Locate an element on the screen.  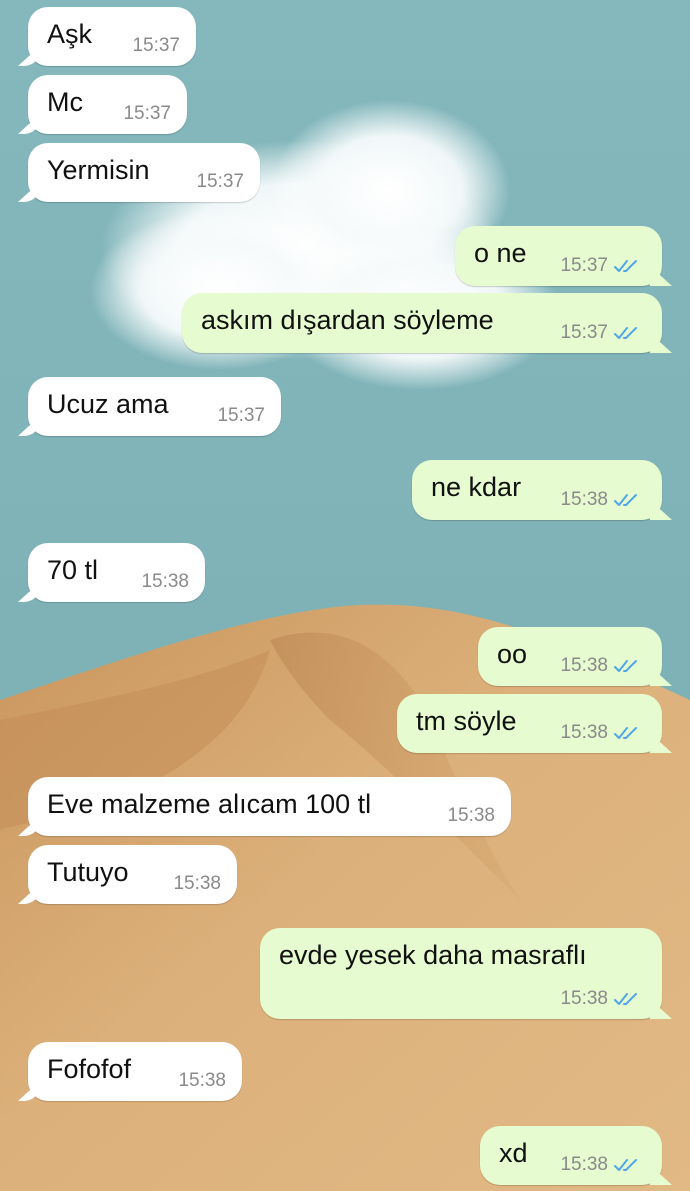
message-bubble-incoming: Yermisin 15:37 is located at coordinates (144, 172).